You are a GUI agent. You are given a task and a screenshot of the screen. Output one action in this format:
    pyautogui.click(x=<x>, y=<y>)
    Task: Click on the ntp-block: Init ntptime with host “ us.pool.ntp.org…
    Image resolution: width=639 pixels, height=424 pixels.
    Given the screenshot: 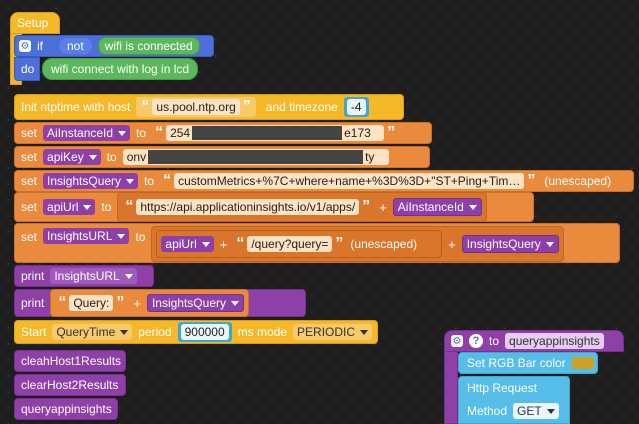 What is the action you would take?
    pyautogui.click(x=209, y=107)
    